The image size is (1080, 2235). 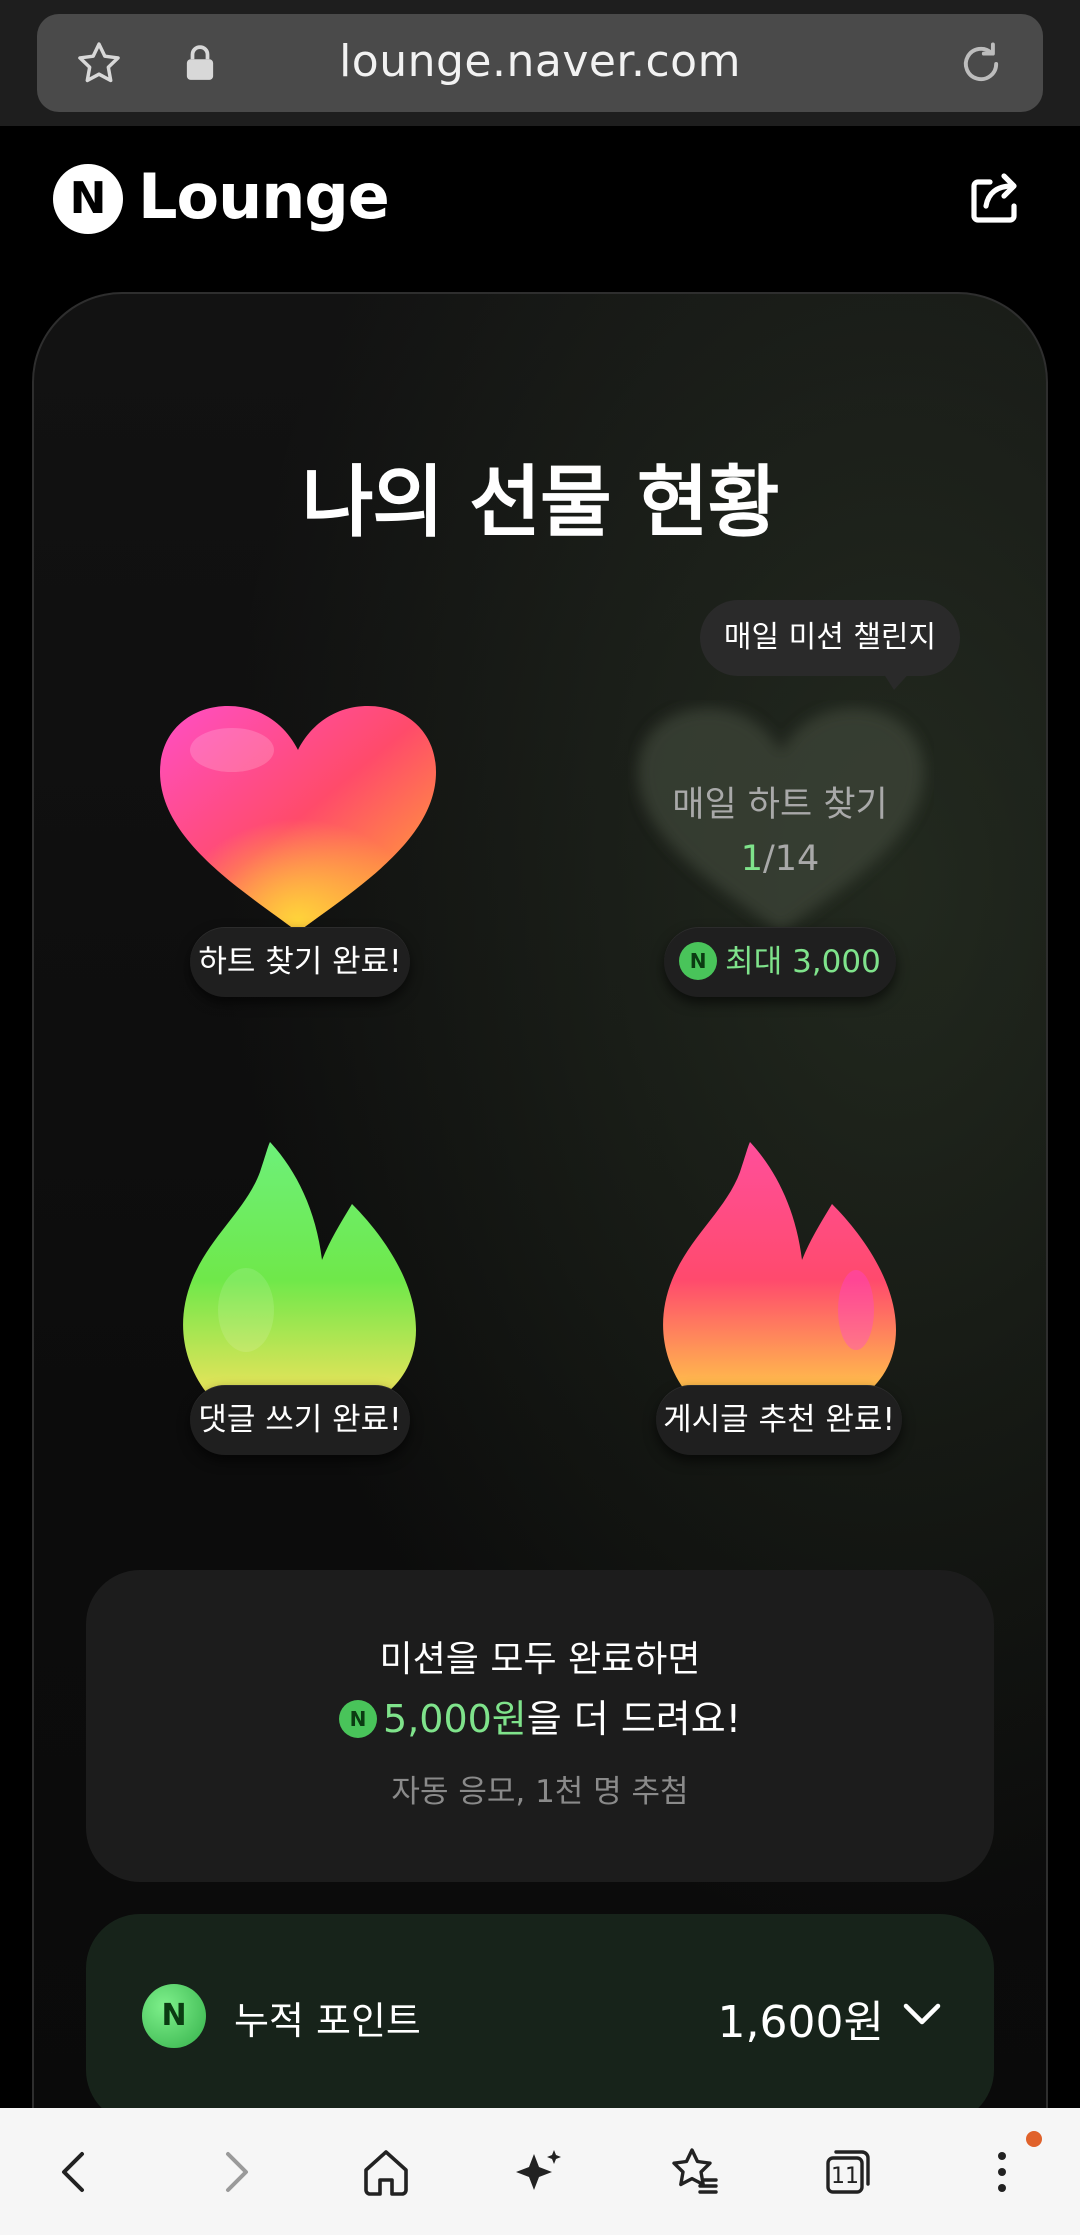 What do you see at coordinates (779, 1420) in the screenshot?
I see `recommend-complete-badge: 게시글 추천 완료!` at bounding box center [779, 1420].